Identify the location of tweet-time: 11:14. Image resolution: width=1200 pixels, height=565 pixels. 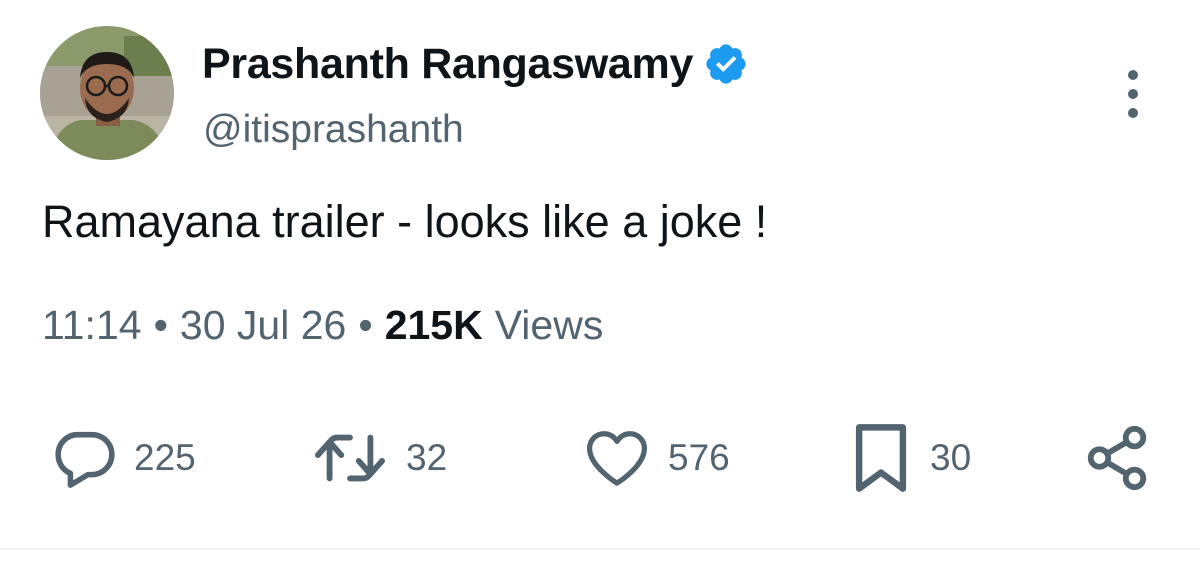
(92, 325).